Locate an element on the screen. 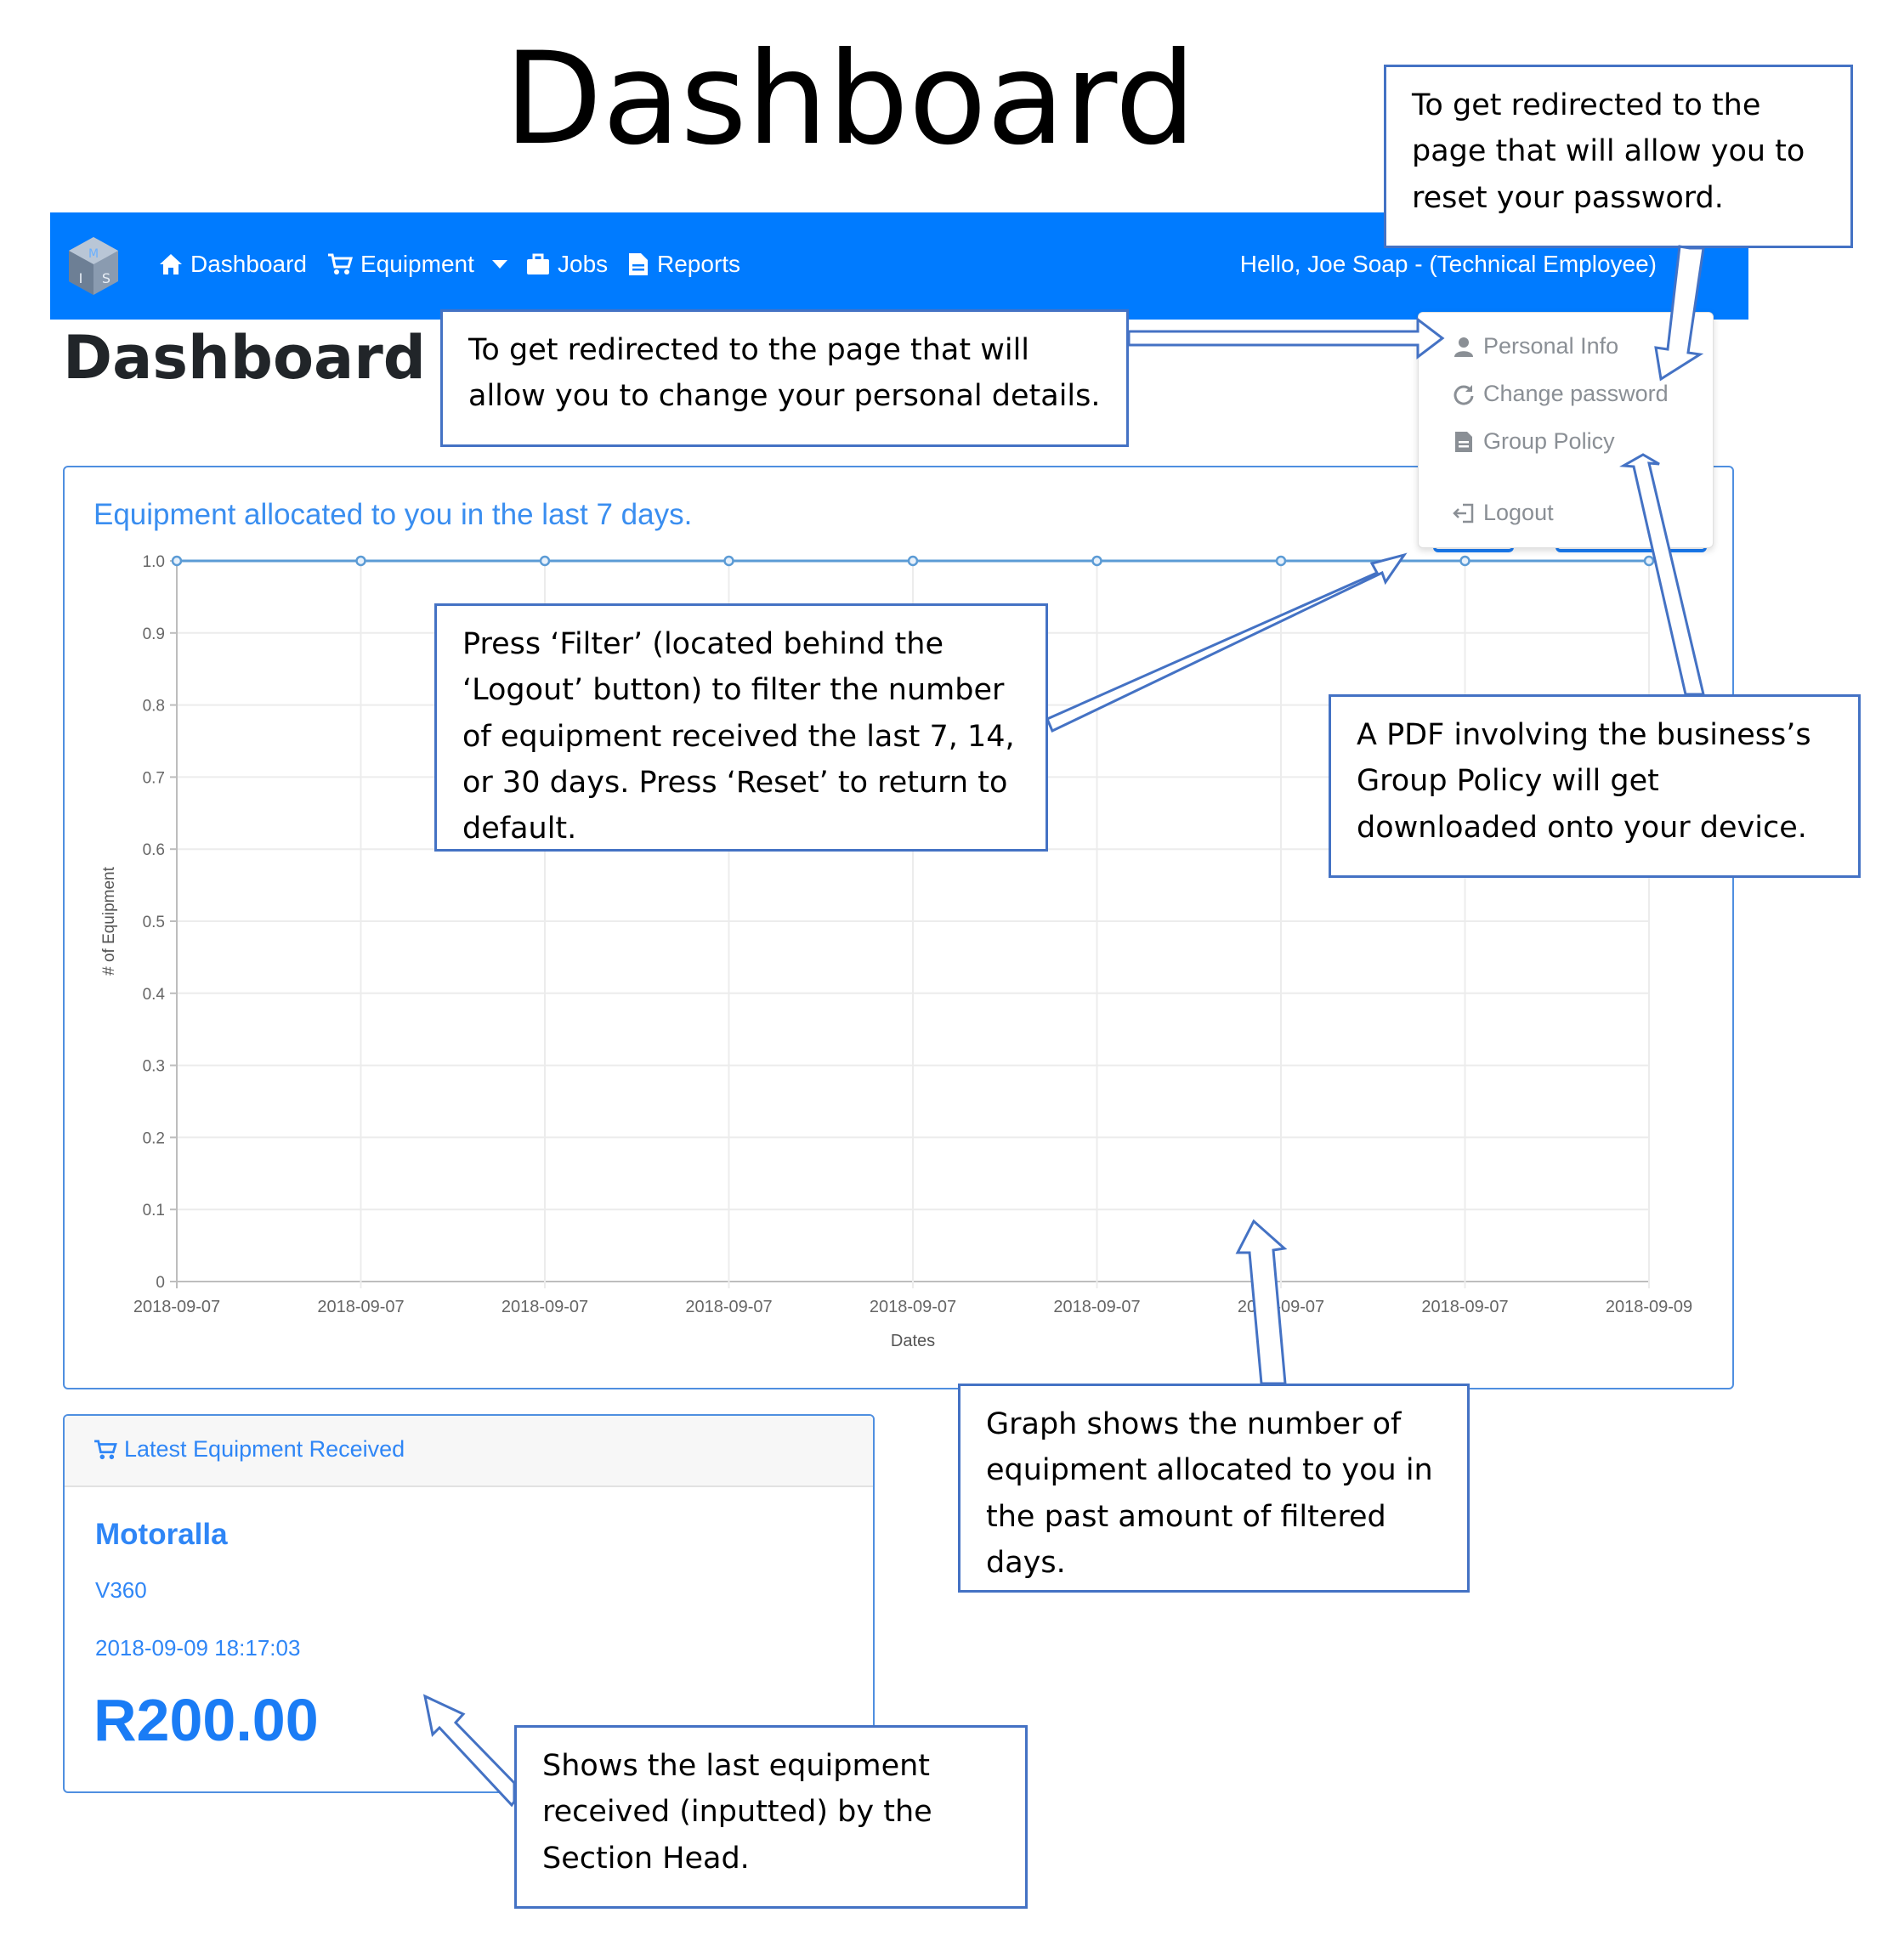 The height and width of the screenshot is (1958, 1904). menu-item-personal-info: Personal Info is located at coordinates (1535, 346).